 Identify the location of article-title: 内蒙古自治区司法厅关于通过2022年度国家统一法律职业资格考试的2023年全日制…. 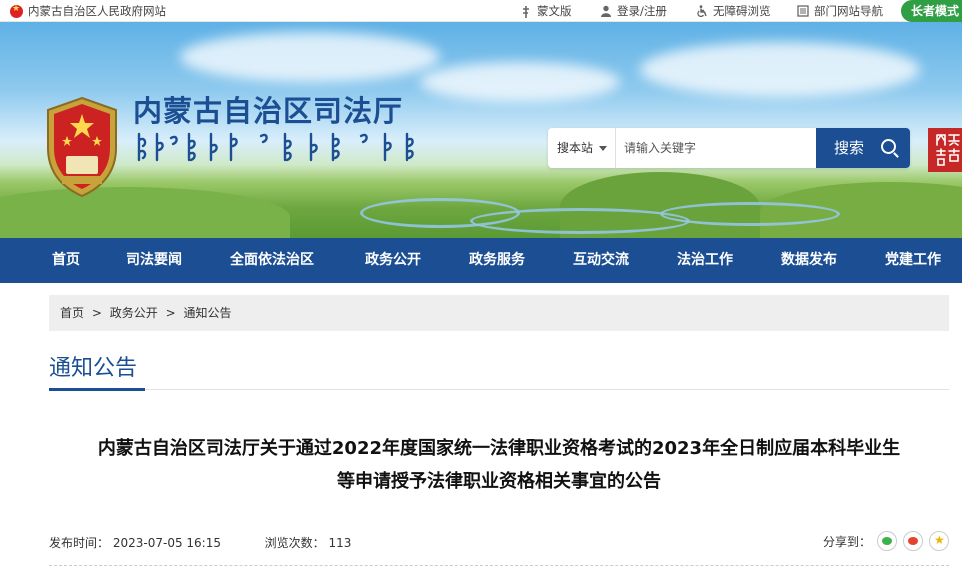
(499, 465).